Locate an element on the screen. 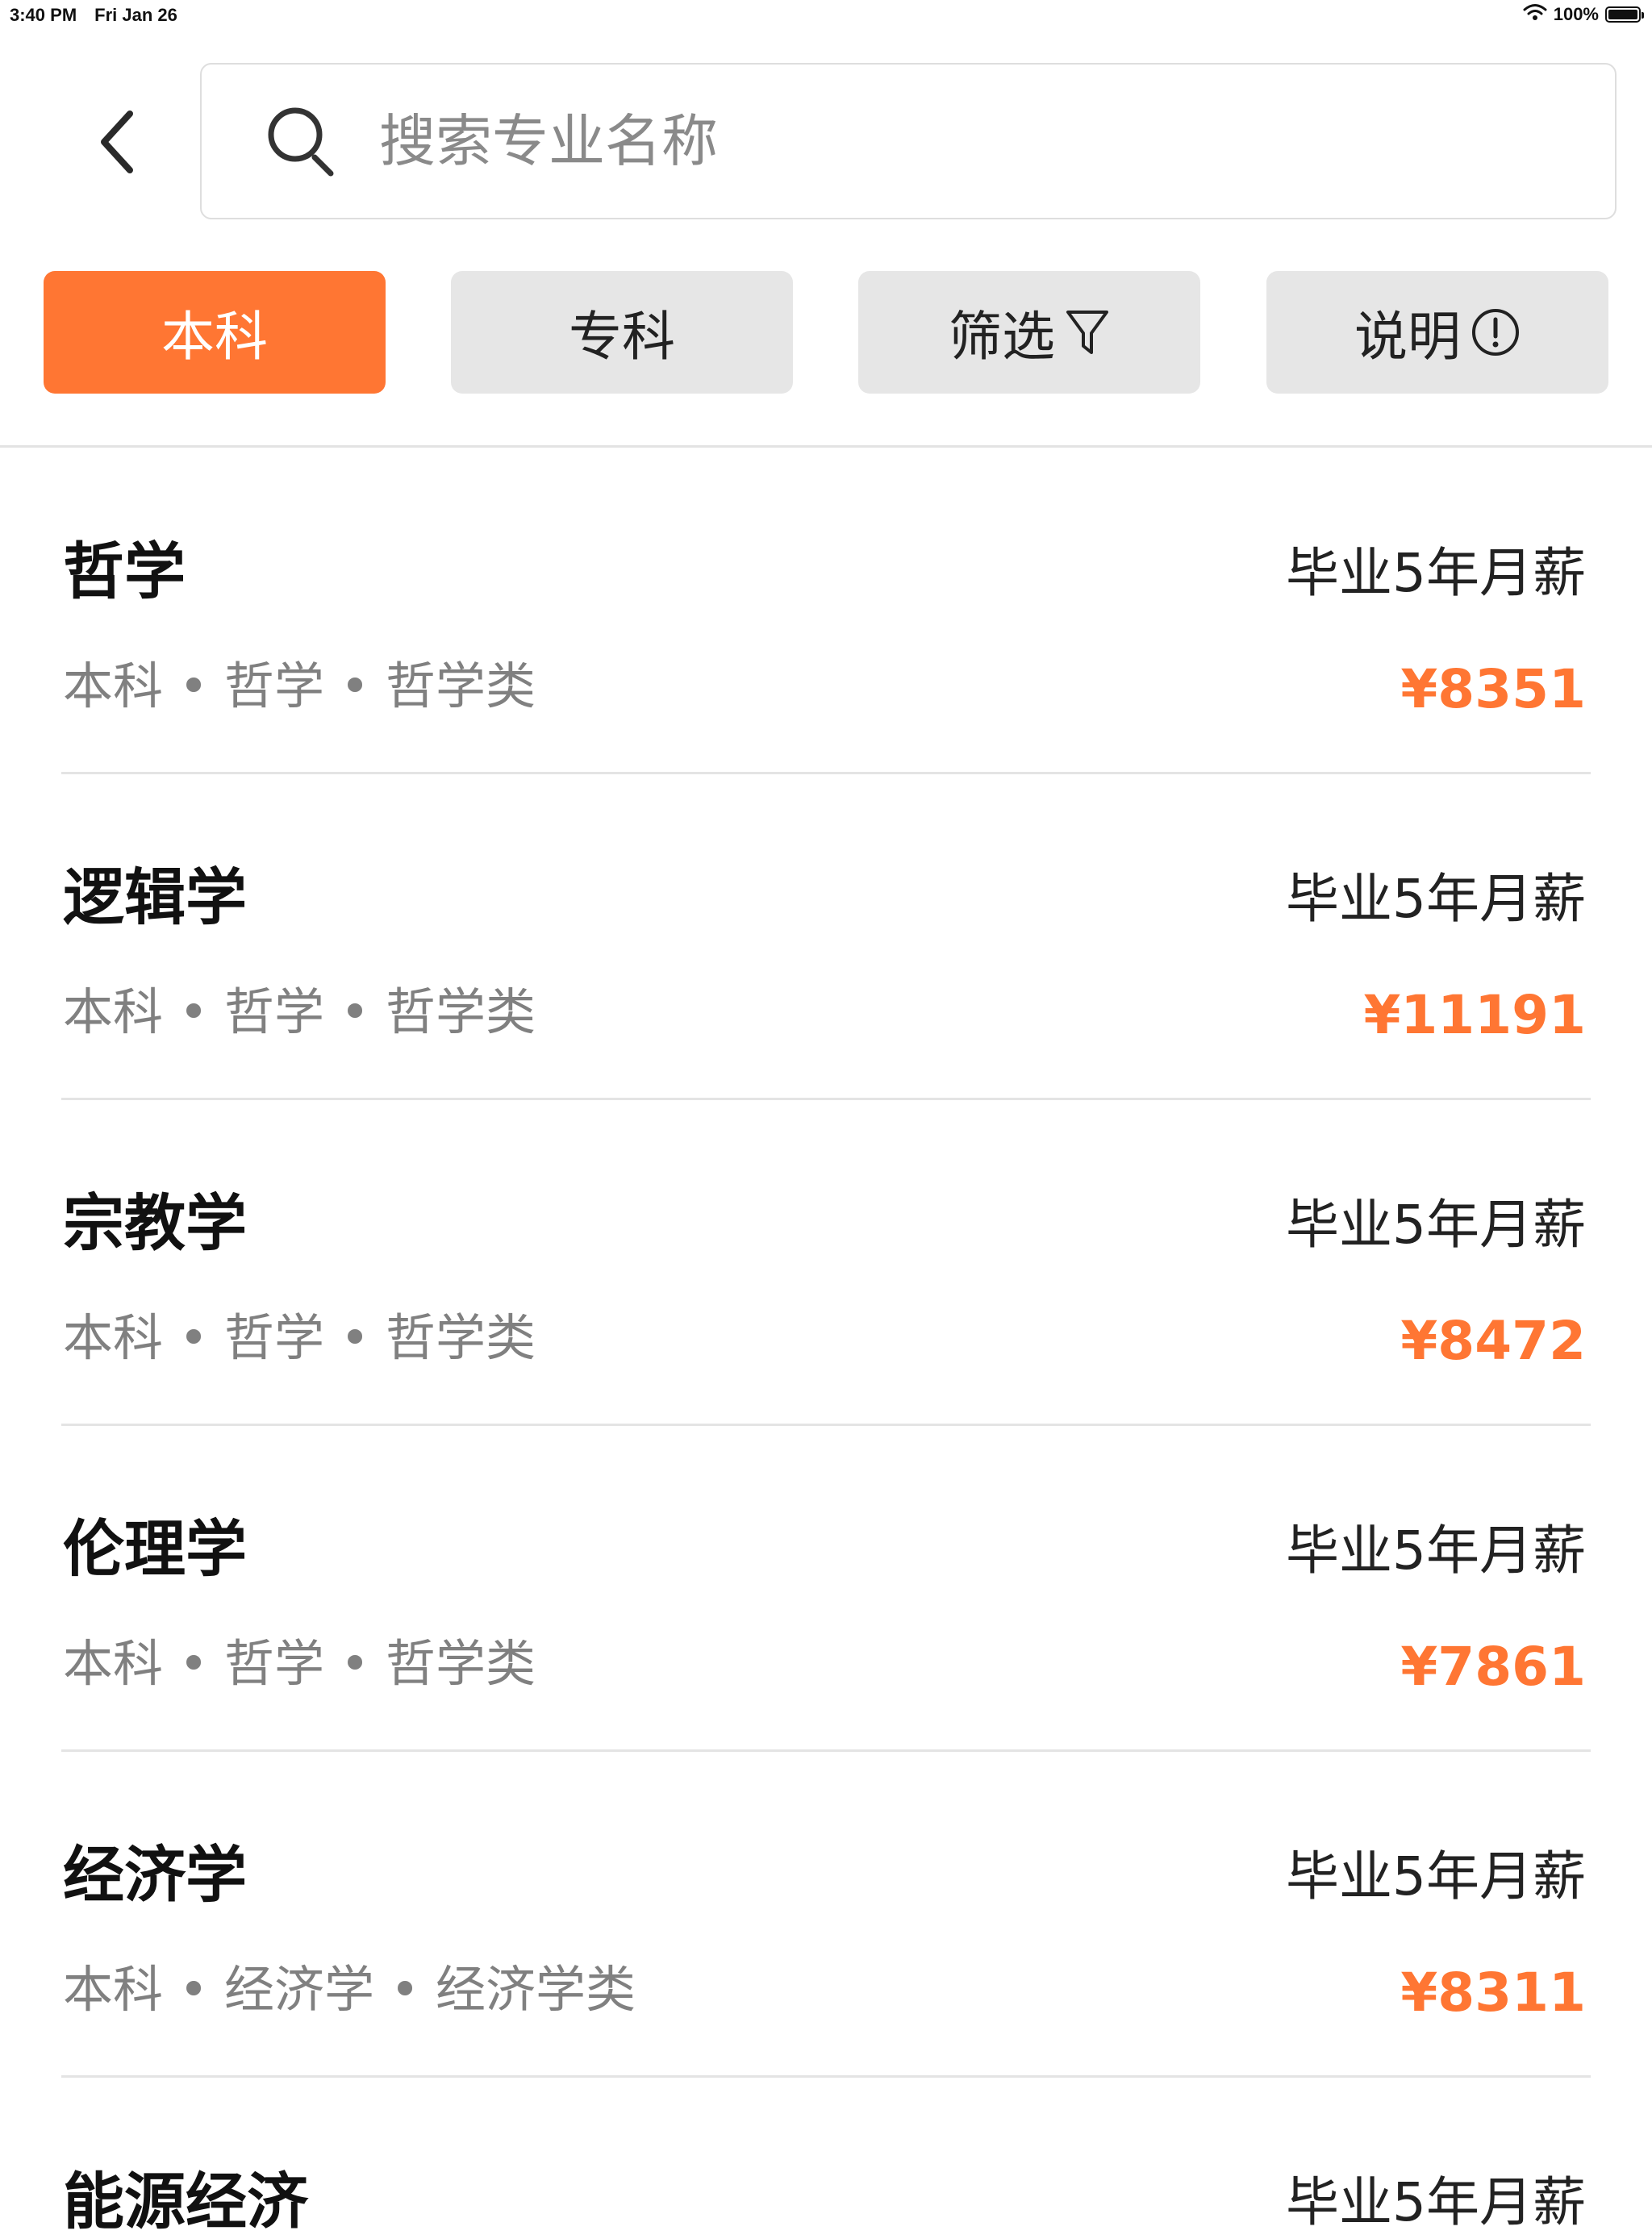 This screenshot has height=2239, width=1652. major-name: 逻辑学 is located at coordinates (155, 897).